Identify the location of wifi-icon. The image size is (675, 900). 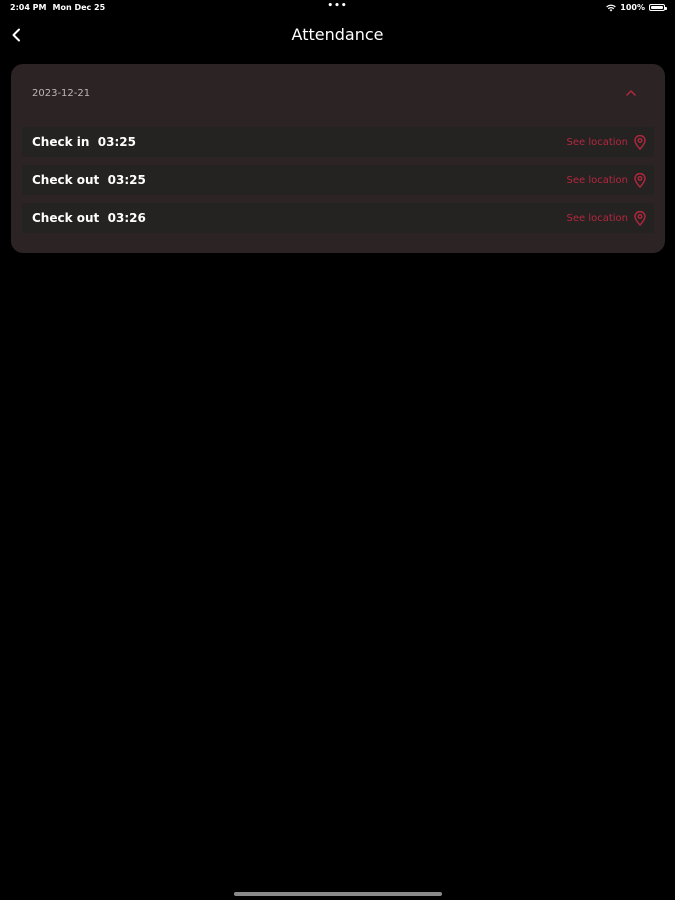
(611, 7).